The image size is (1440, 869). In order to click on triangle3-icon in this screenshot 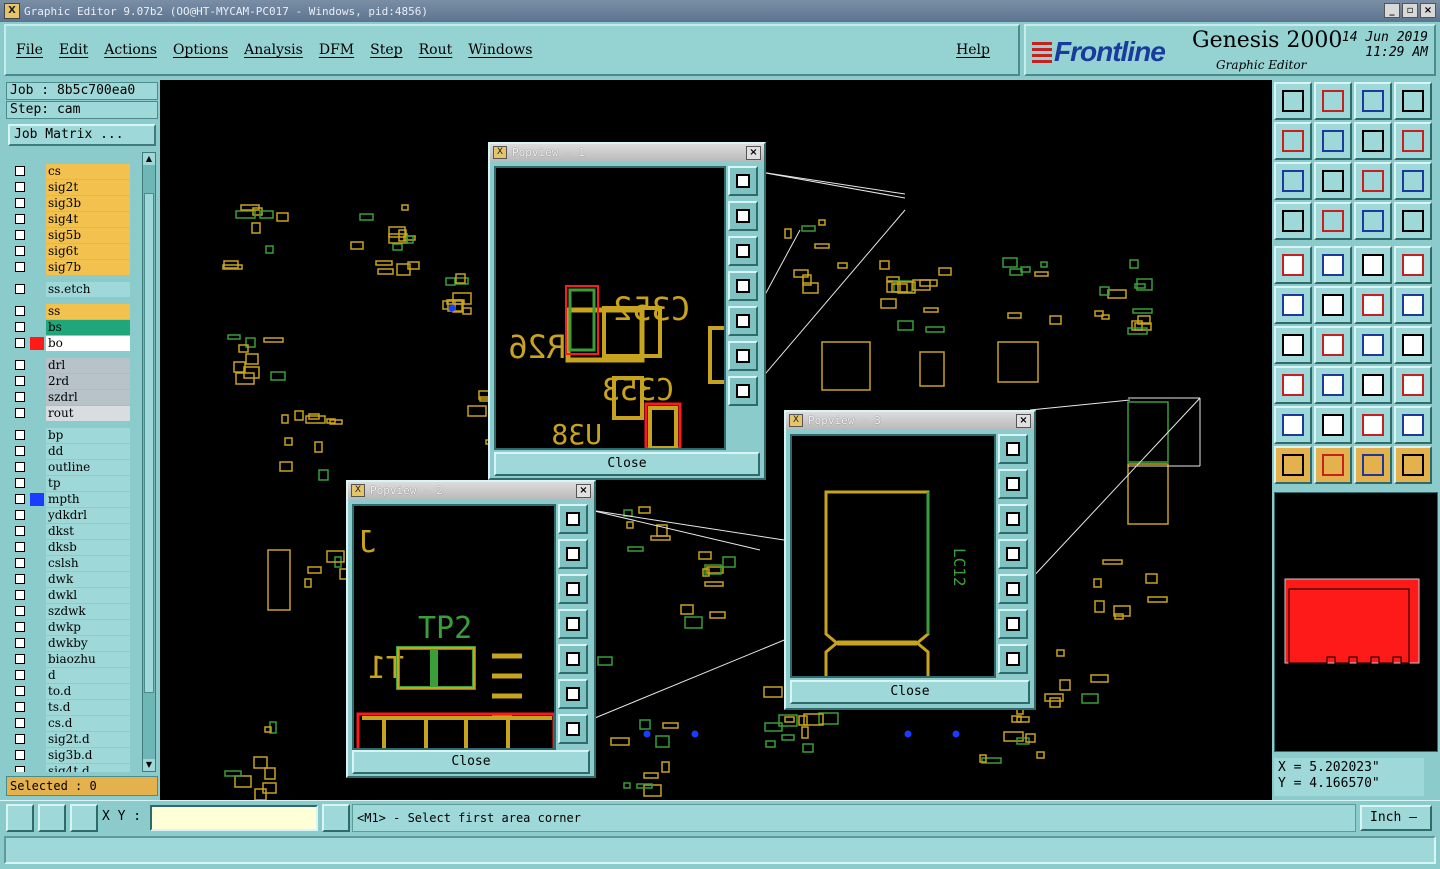, I will do `click(1373, 425)`.